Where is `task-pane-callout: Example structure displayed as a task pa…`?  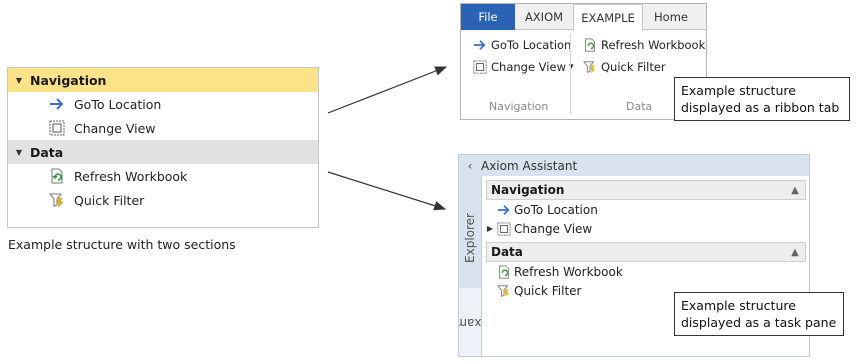 task-pane-callout: Example structure displayed as a task pa… is located at coordinates (759, 314).